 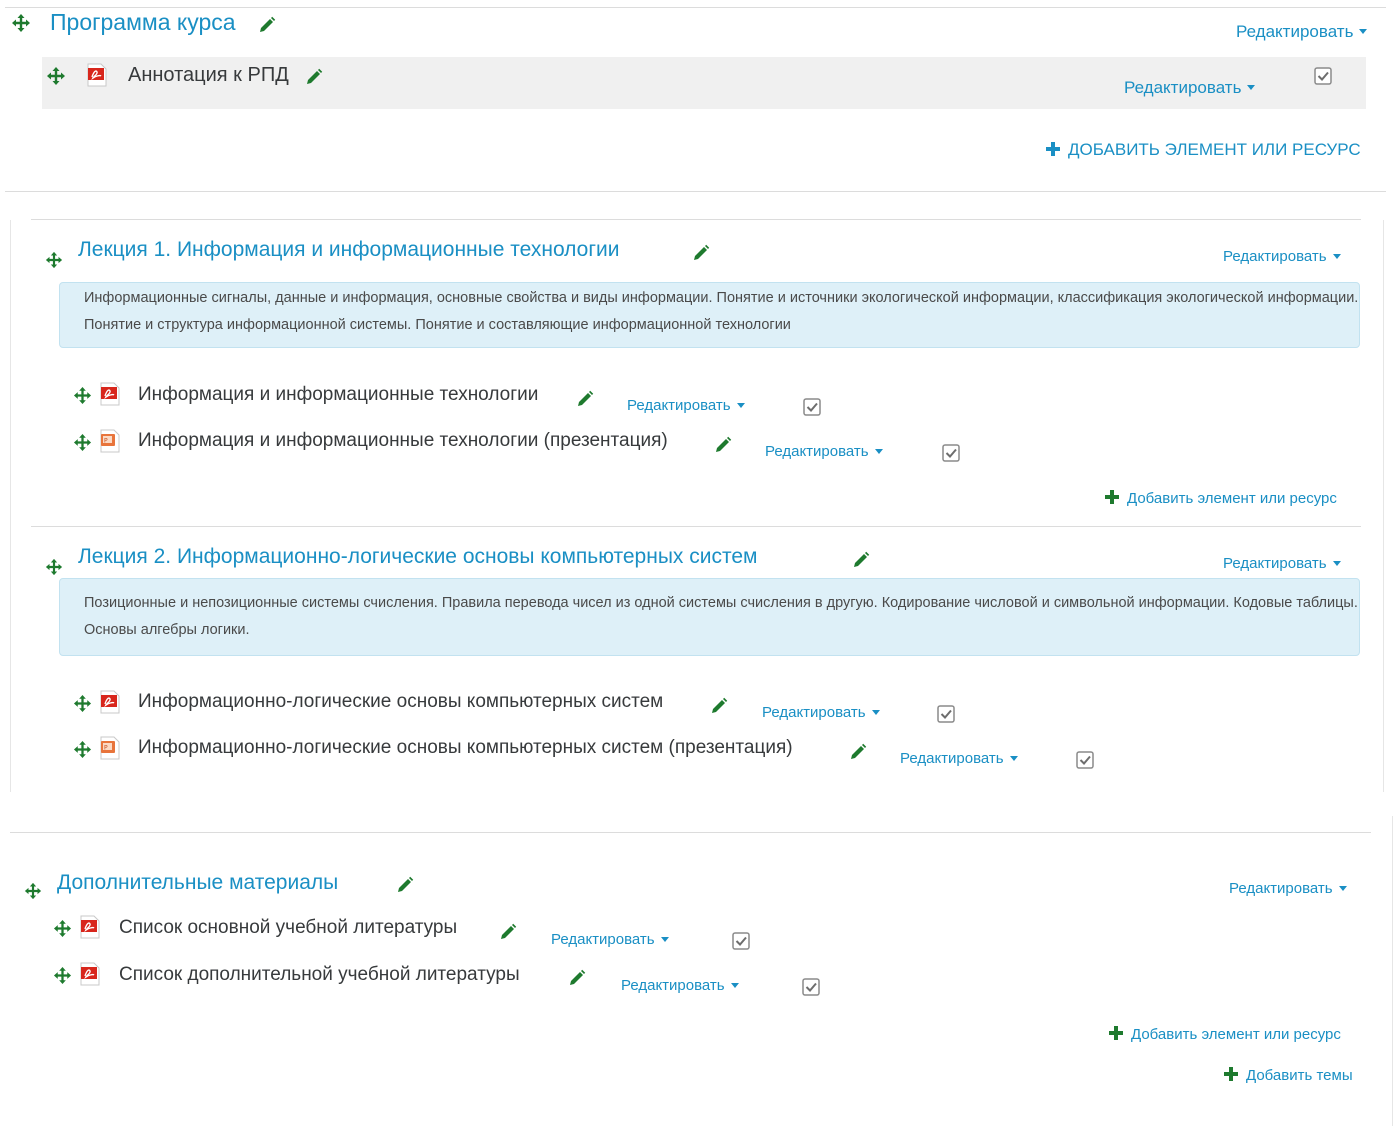 What do you see at coordinates (143, 22) in the screenshot?
I see `section-title: Программа курса` at bounding box center [143, 22].